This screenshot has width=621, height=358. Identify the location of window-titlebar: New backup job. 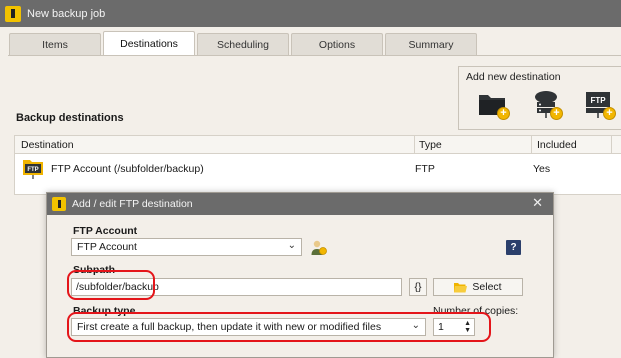
(310, 13).